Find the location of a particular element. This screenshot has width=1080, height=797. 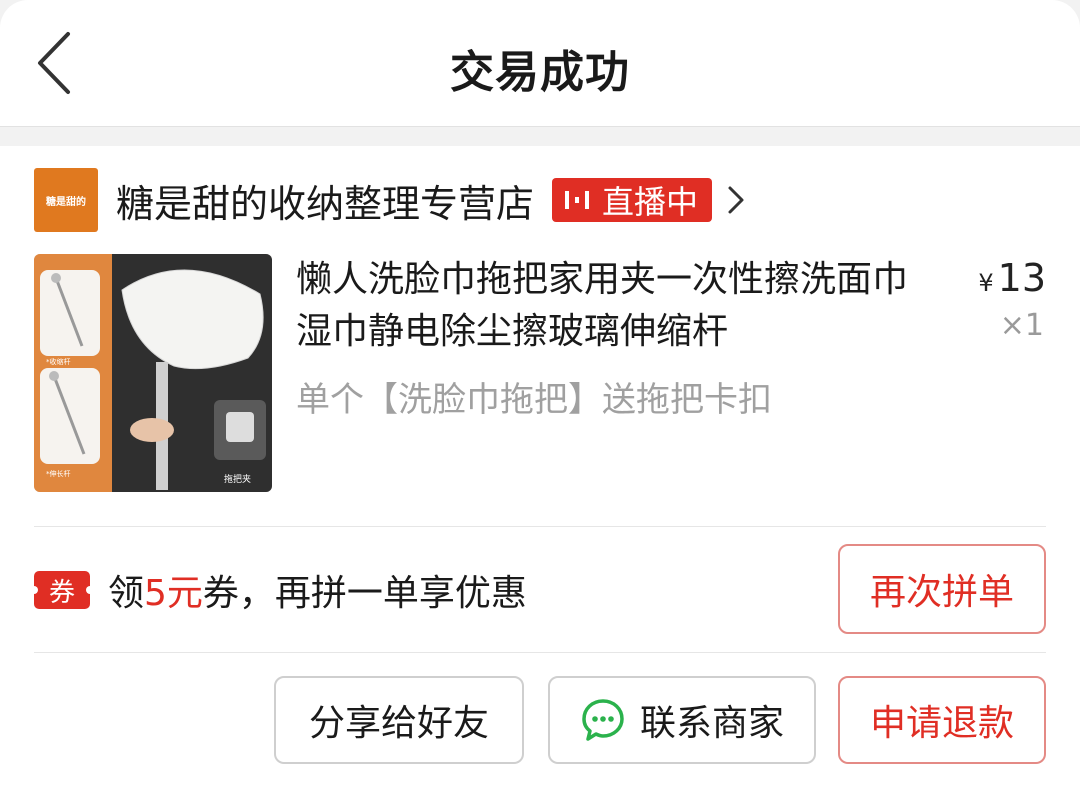

live-badge: 直播中 is located at coordinates (632, 200).